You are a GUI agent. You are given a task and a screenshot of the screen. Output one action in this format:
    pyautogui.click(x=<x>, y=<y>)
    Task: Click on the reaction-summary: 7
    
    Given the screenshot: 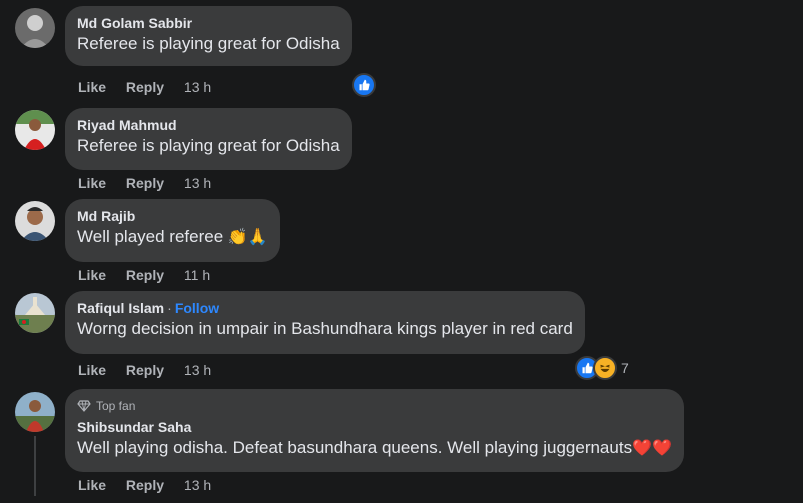 What is the action you would take?
    pyautogui.click(x=602, y=368)
    